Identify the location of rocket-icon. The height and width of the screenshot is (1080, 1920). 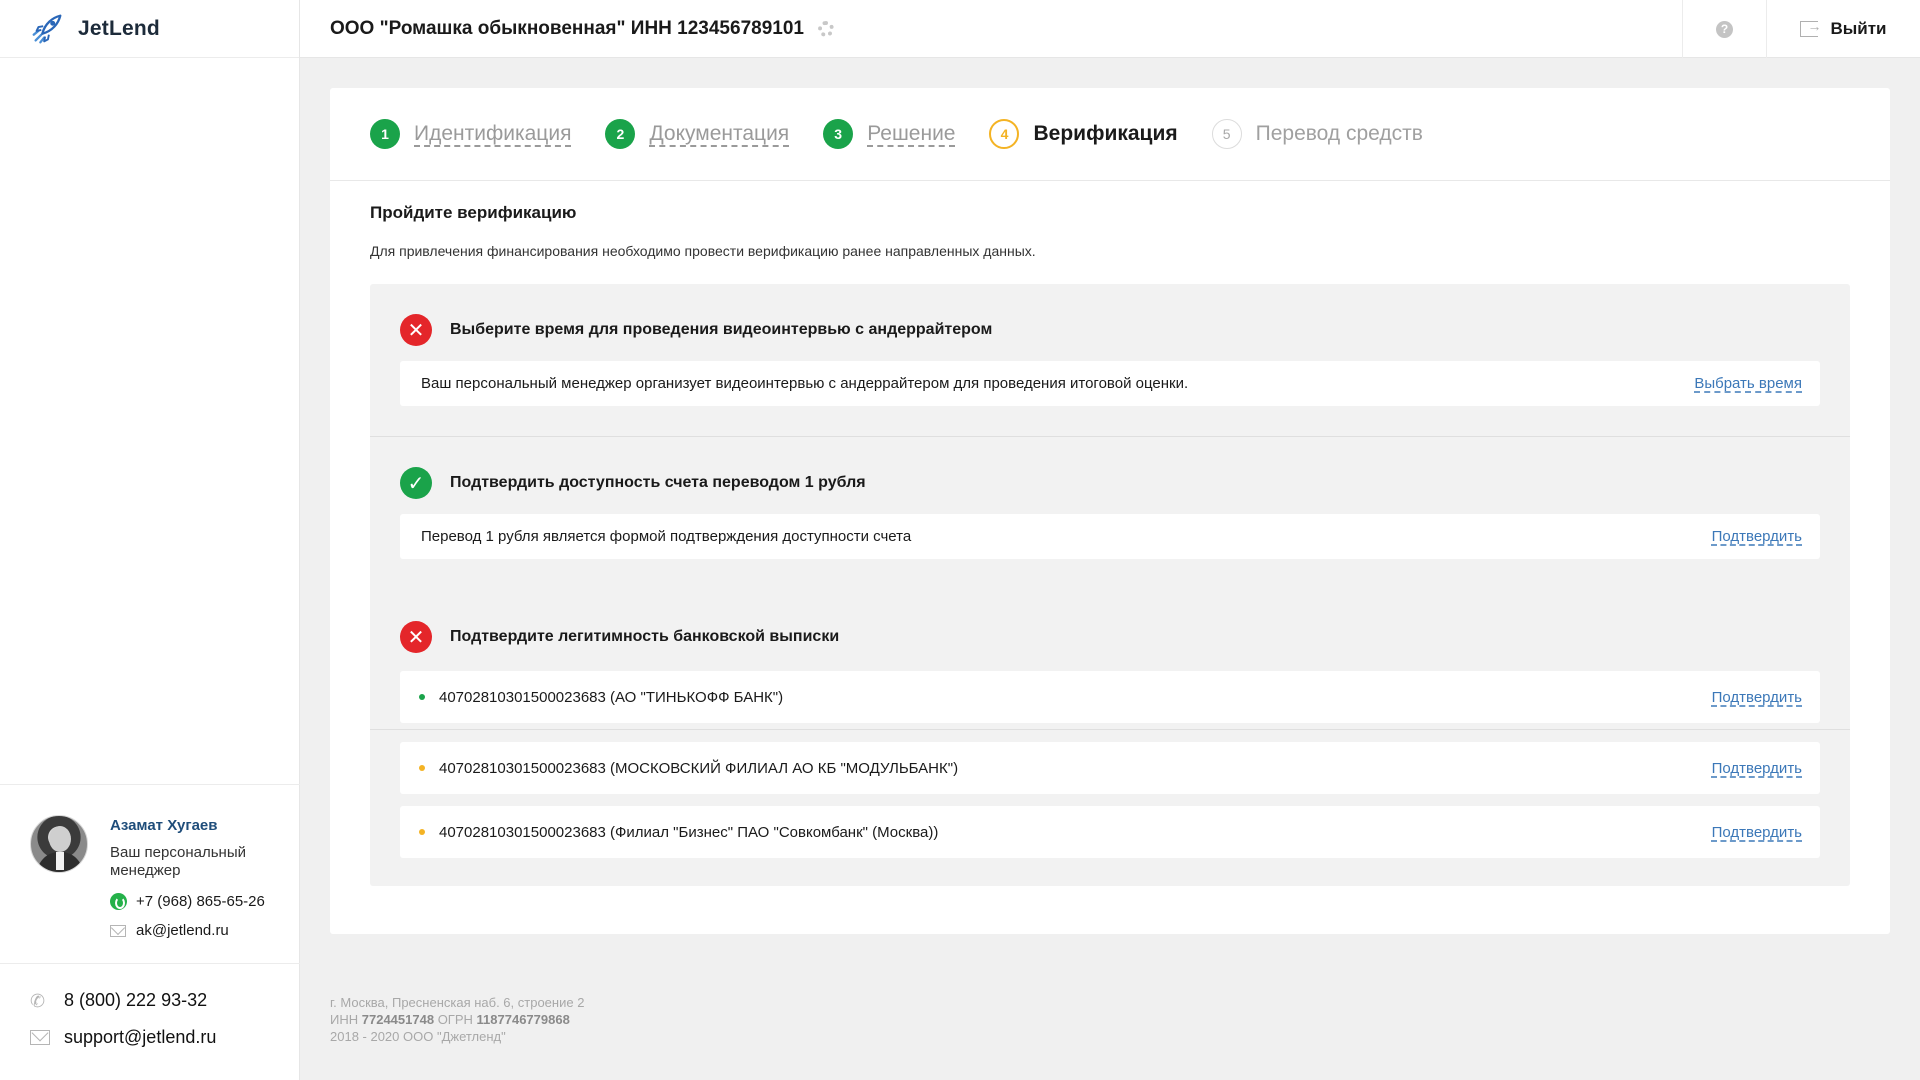
(47, 28).